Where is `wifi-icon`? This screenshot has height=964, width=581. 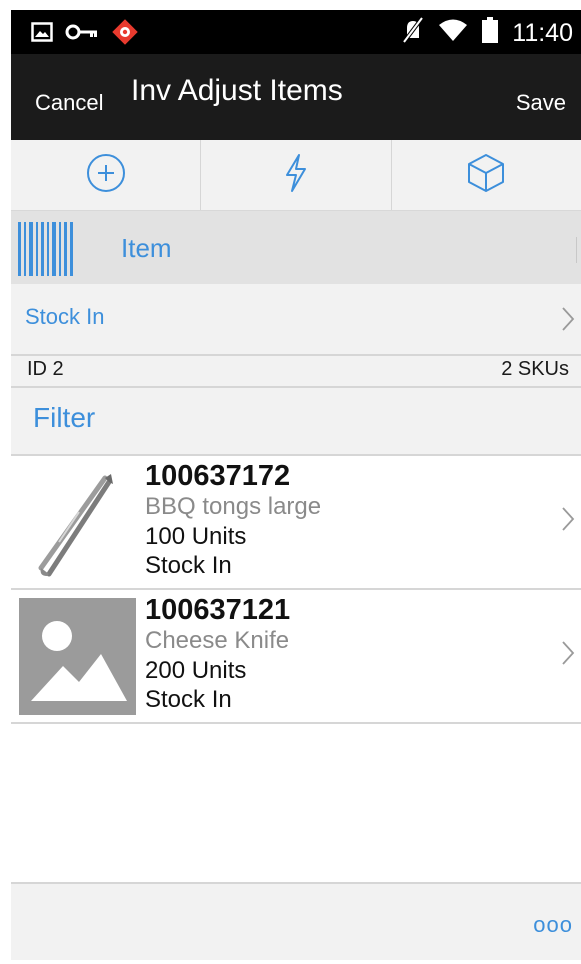 wifi-icon is located at coordinates (453, 32).